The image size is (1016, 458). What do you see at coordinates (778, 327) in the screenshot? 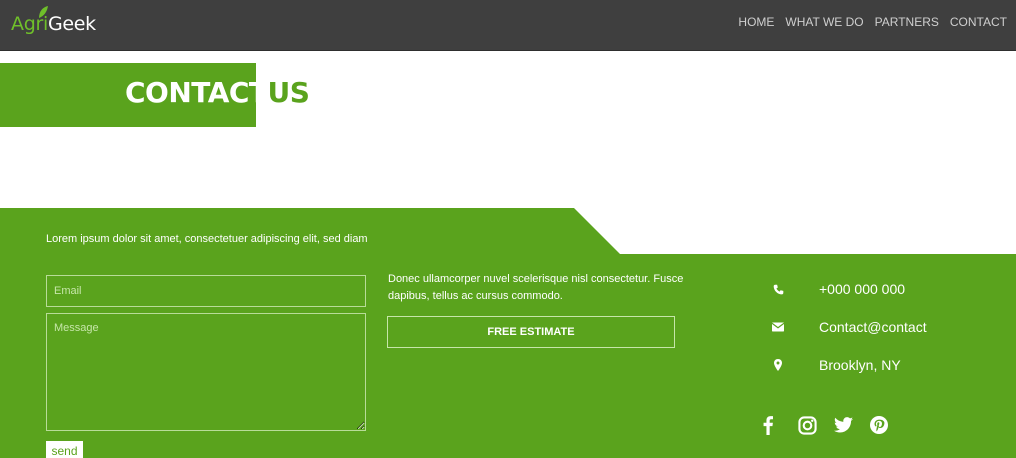
I see `envelope-icon` at bounding box center [778, 327].